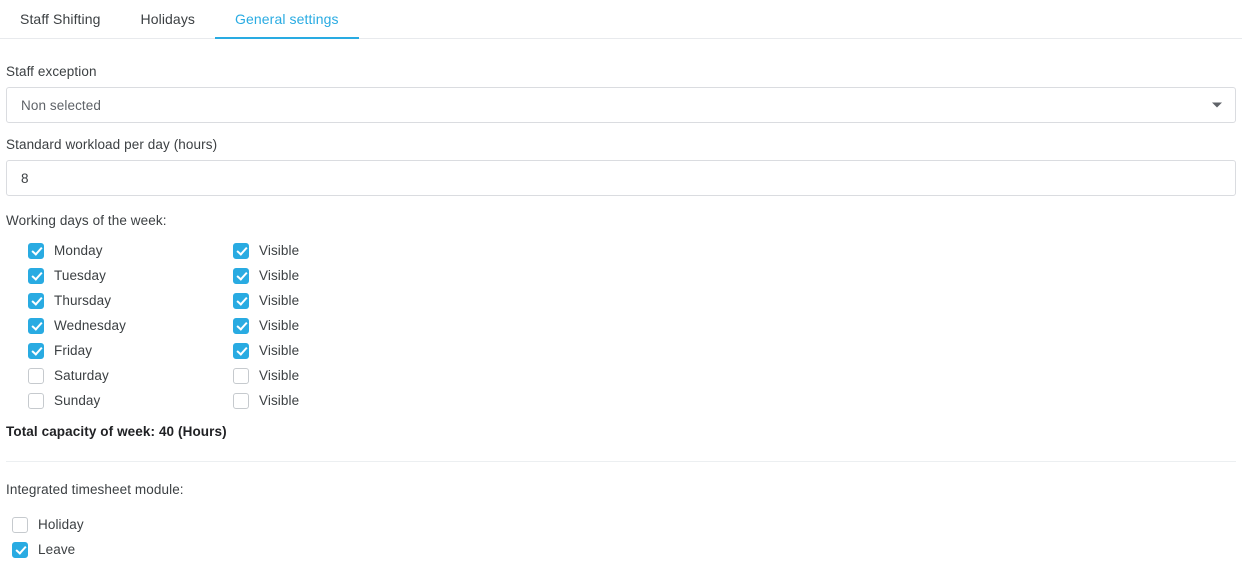 The image size is (1242, 580). I want to click on day-row: Tuesday Visible, so click(621, 275).